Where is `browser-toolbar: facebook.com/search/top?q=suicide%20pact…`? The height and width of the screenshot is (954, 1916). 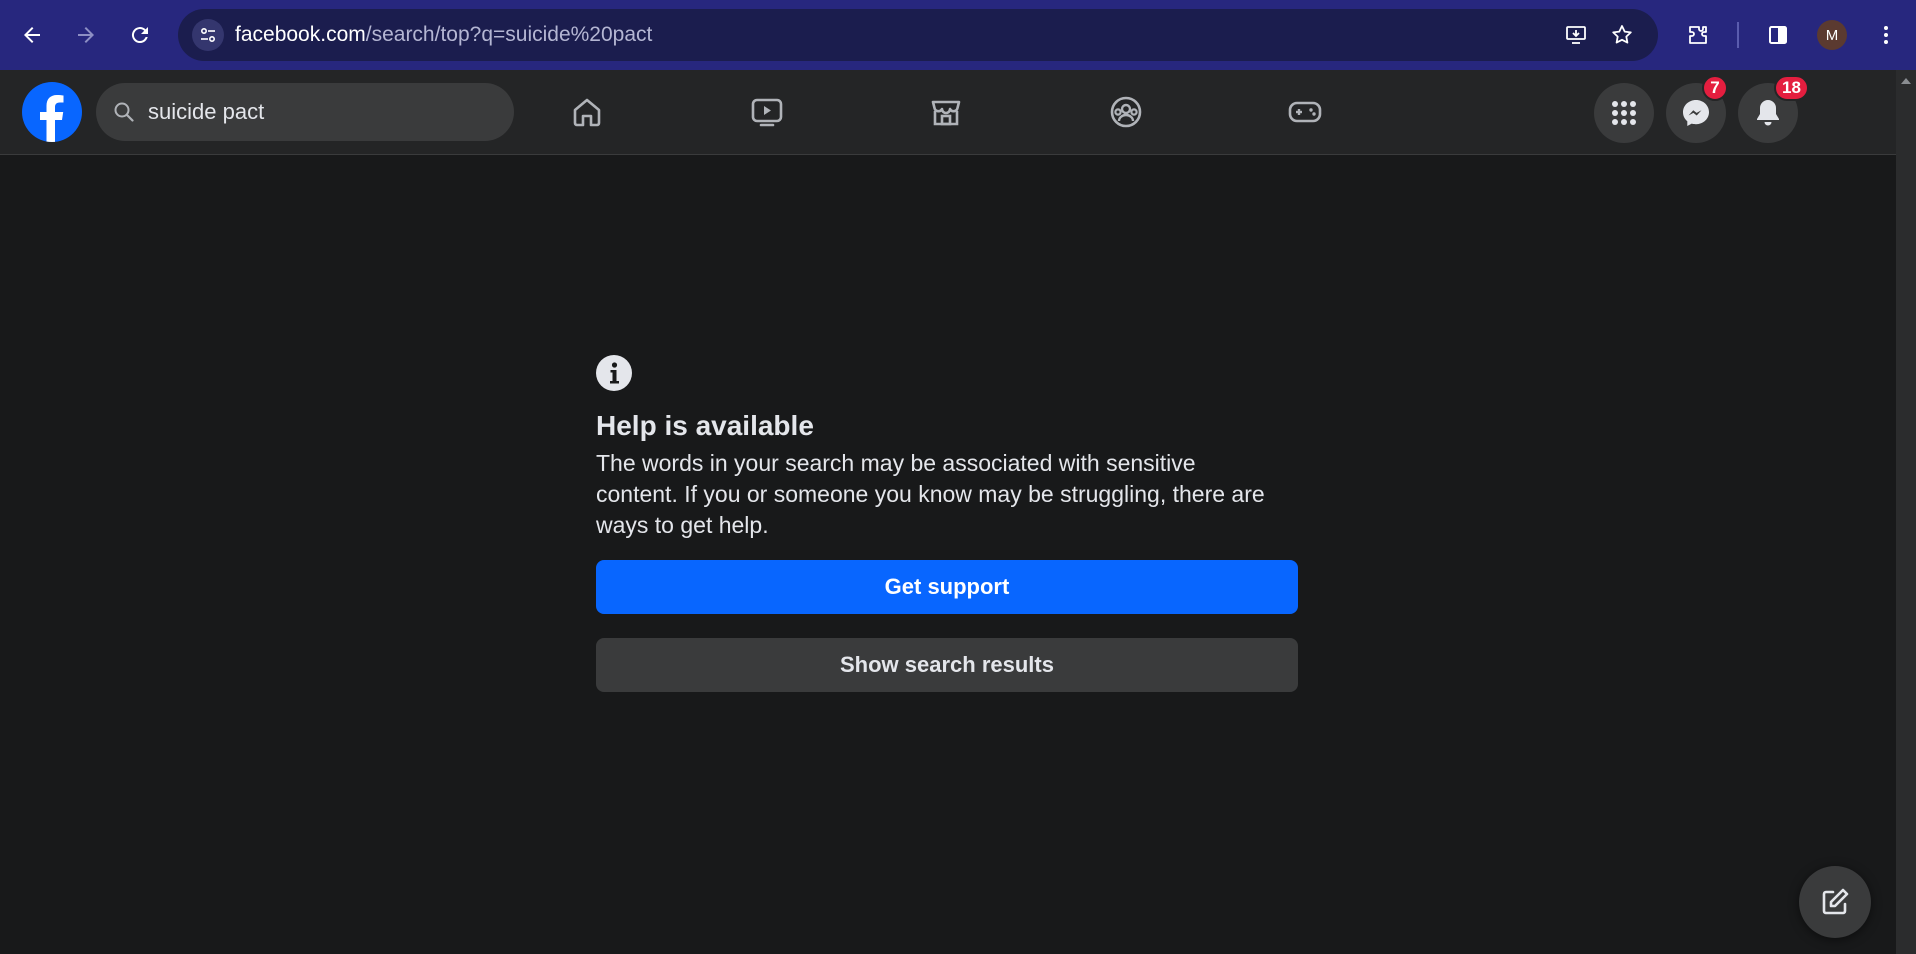
browser-toolbar: facebook.com/search/top?q=suicide%20pact… is located at coordinates (958, 35).